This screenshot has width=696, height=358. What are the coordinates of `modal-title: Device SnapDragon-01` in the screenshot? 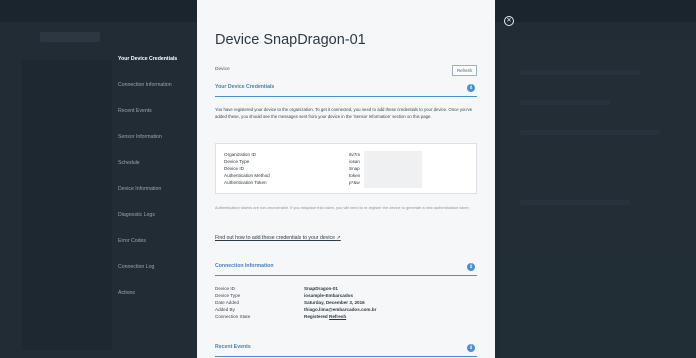 It's located at (290, 40).